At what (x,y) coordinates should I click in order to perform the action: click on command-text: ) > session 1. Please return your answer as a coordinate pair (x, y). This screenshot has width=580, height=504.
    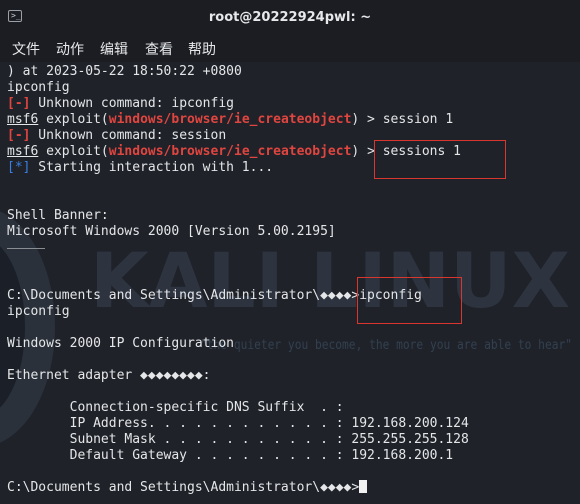
    Looking at the image, I should click on (402, 119).